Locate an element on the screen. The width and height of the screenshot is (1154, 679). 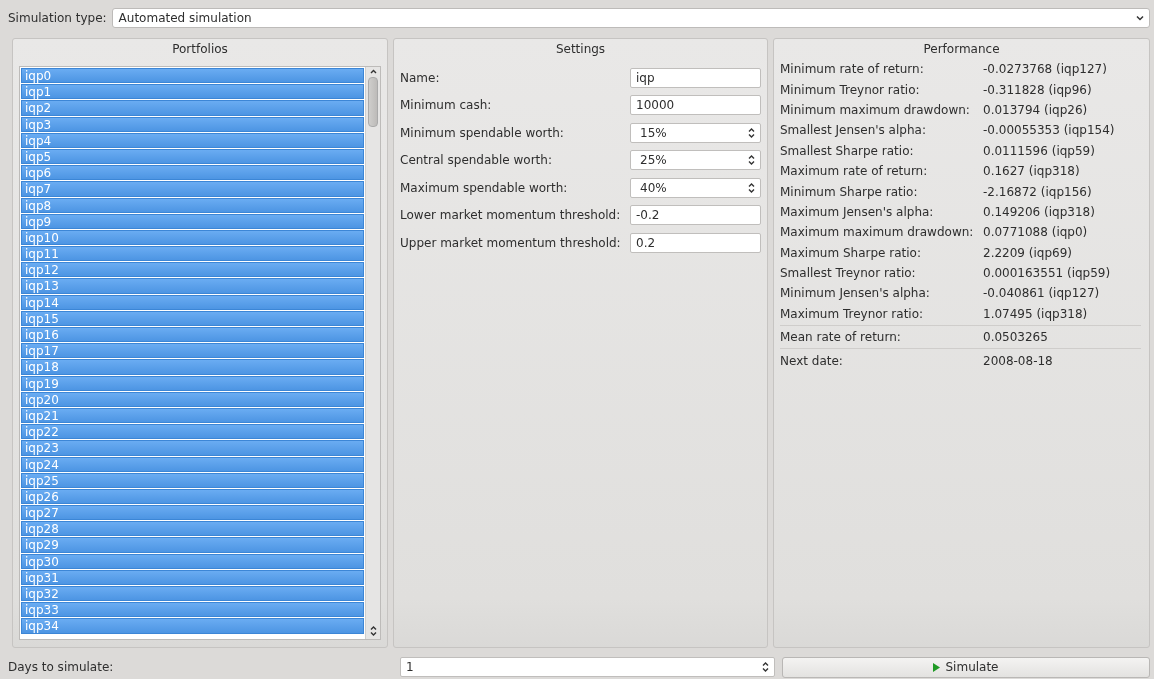
list-item: iqp28 is located at coordinates (192, 529).